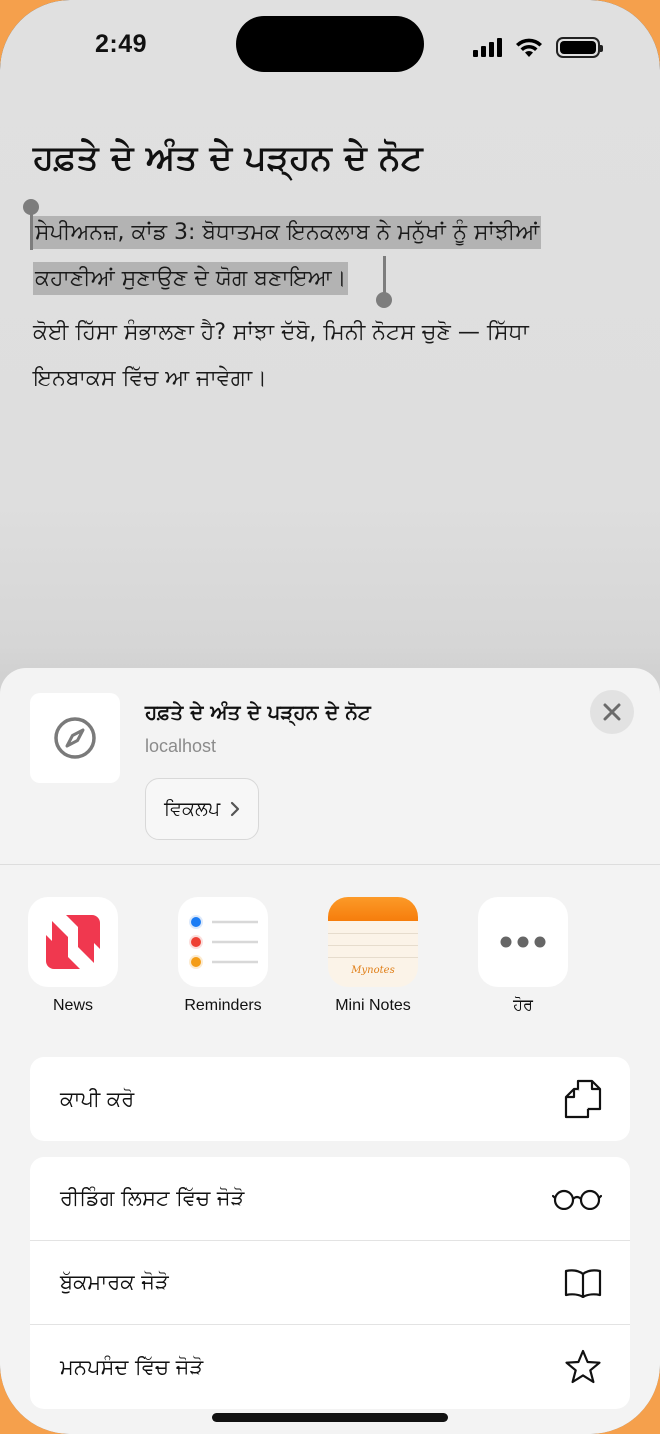 The width and height of the screenshot is (660, 1434). I want to click on status-icons, so click(538, 47).